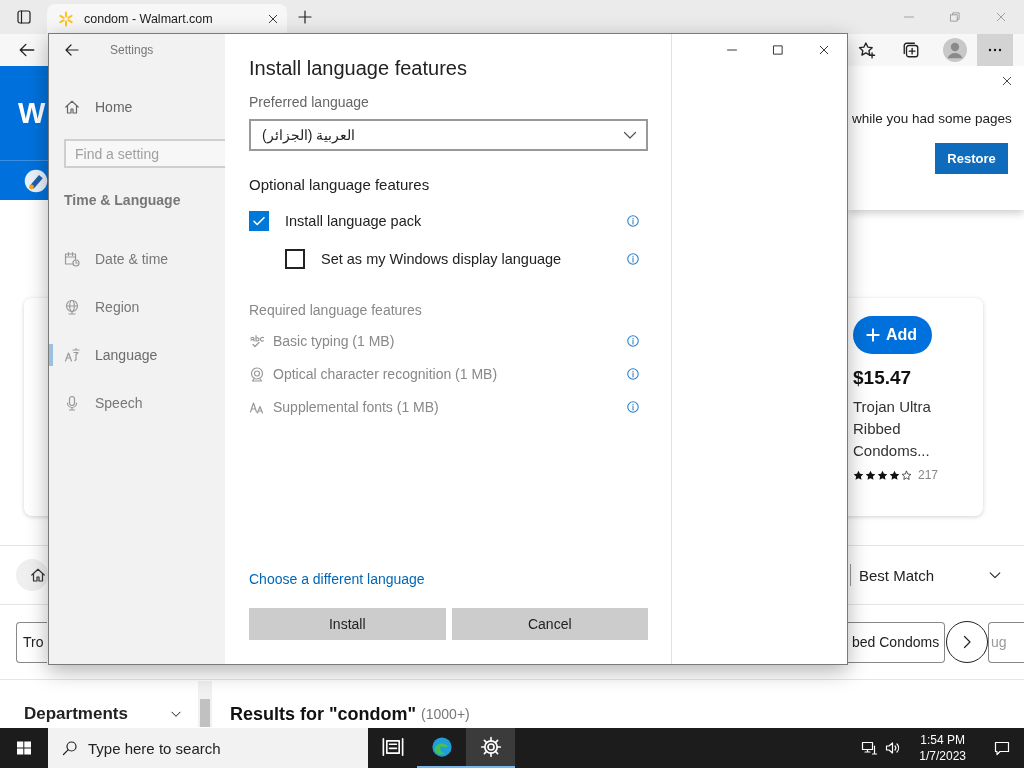 The image size is (1024, 768). Describe the element at coordinates (76, 714) in the screenshot. I see `departments-label: Departments` at that location.